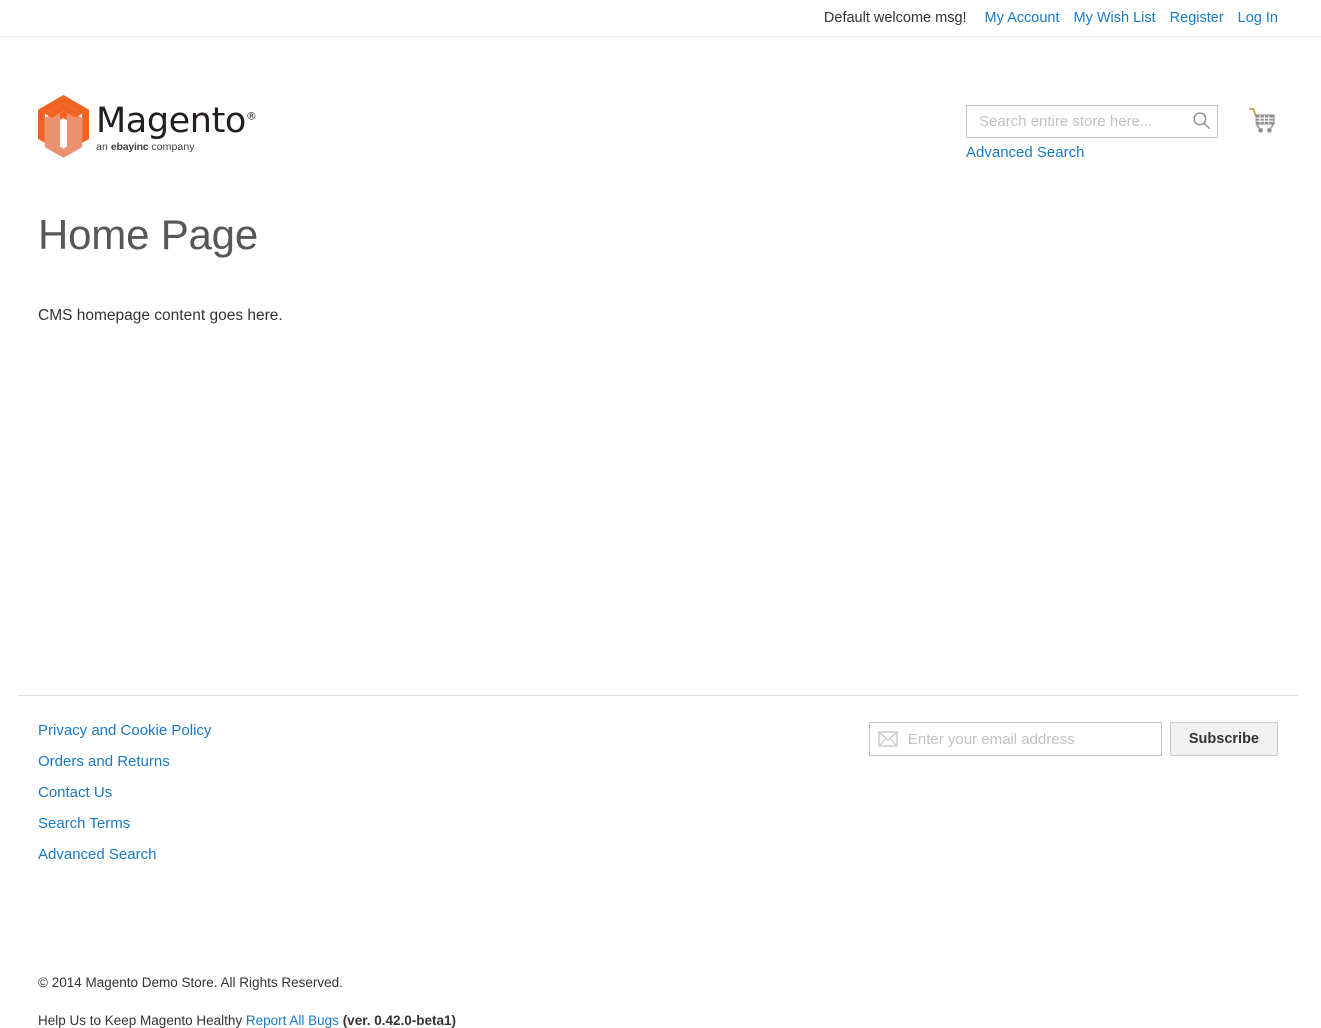  I want to click on version-label: (ver. 0.42.0-beta1), so click(397, 1020).